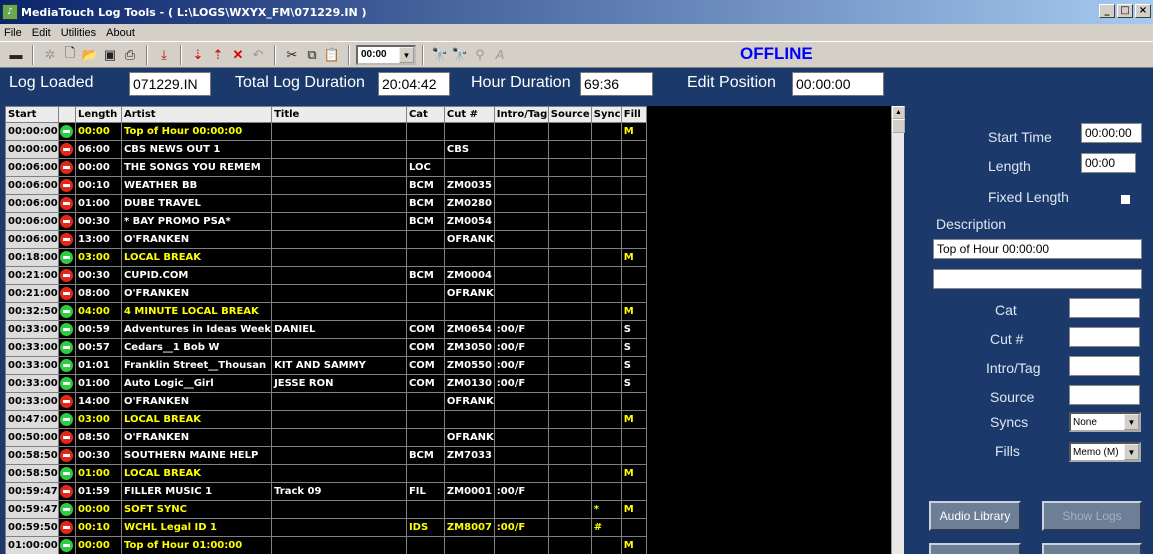 The image size is (1153, 554). Describe the element at coordinates (1107, 11) in the screenshot. I see `minimize-button: _` at that location.